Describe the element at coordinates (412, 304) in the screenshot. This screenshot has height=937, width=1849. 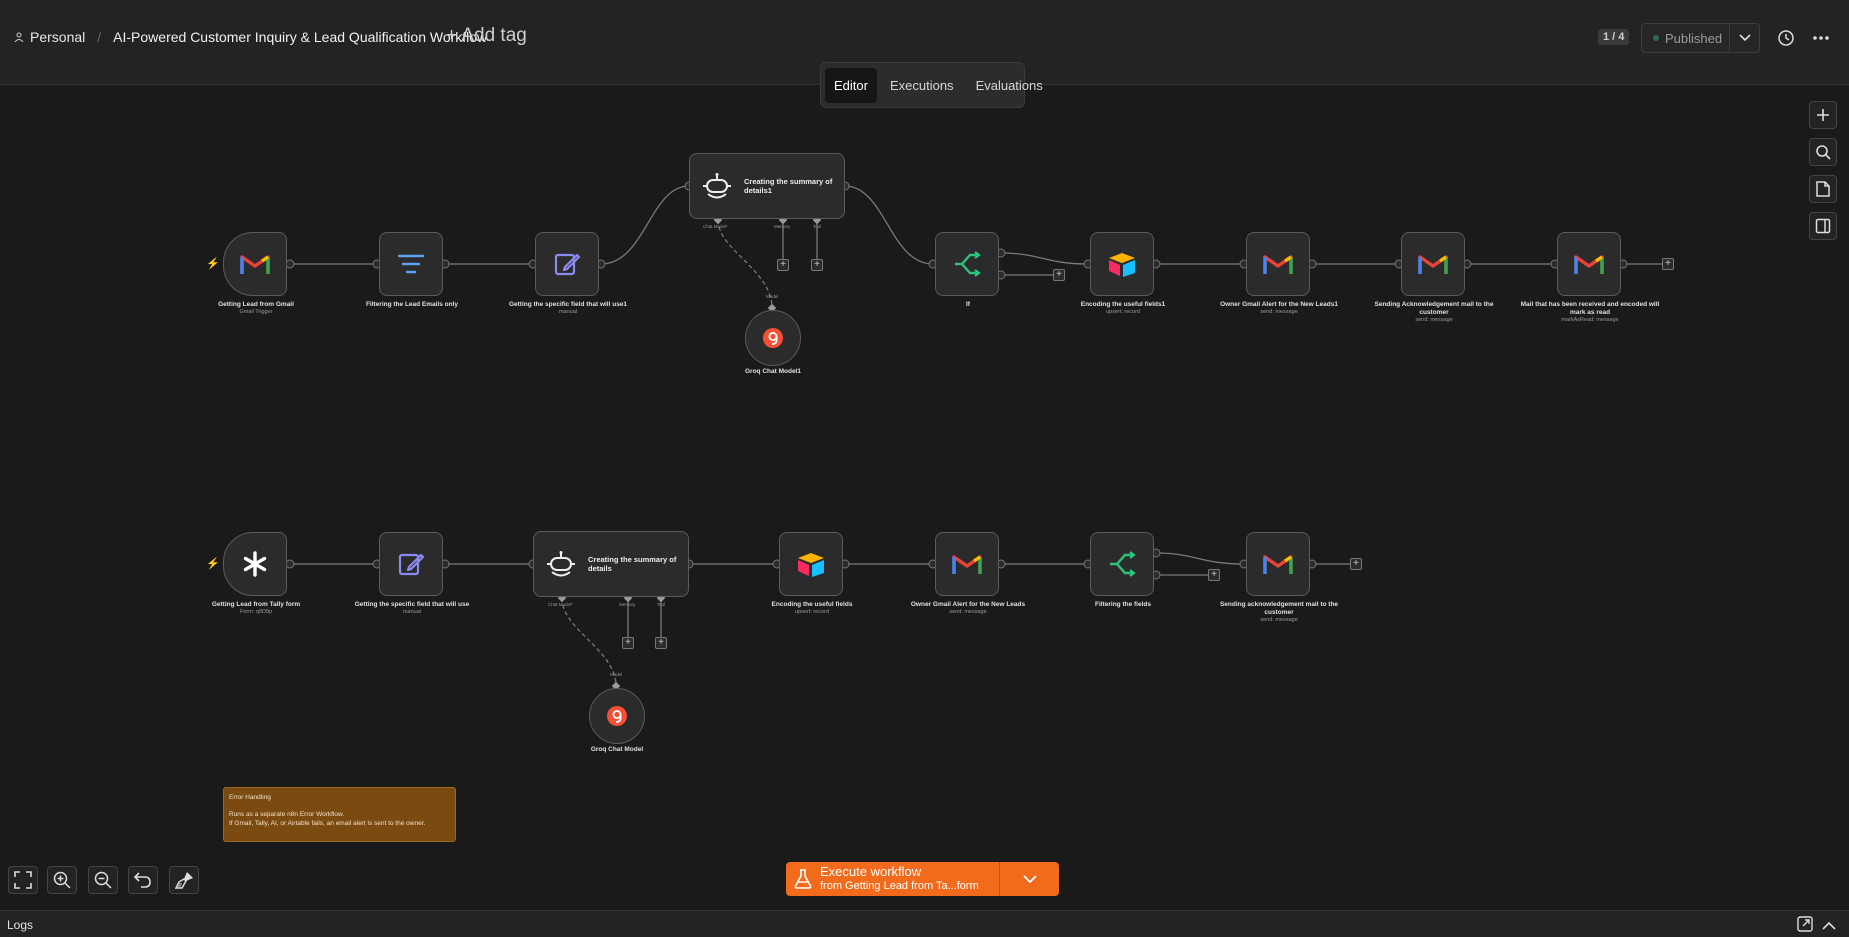
I see `node-label: Filtering the Lead Emails only` at that location.